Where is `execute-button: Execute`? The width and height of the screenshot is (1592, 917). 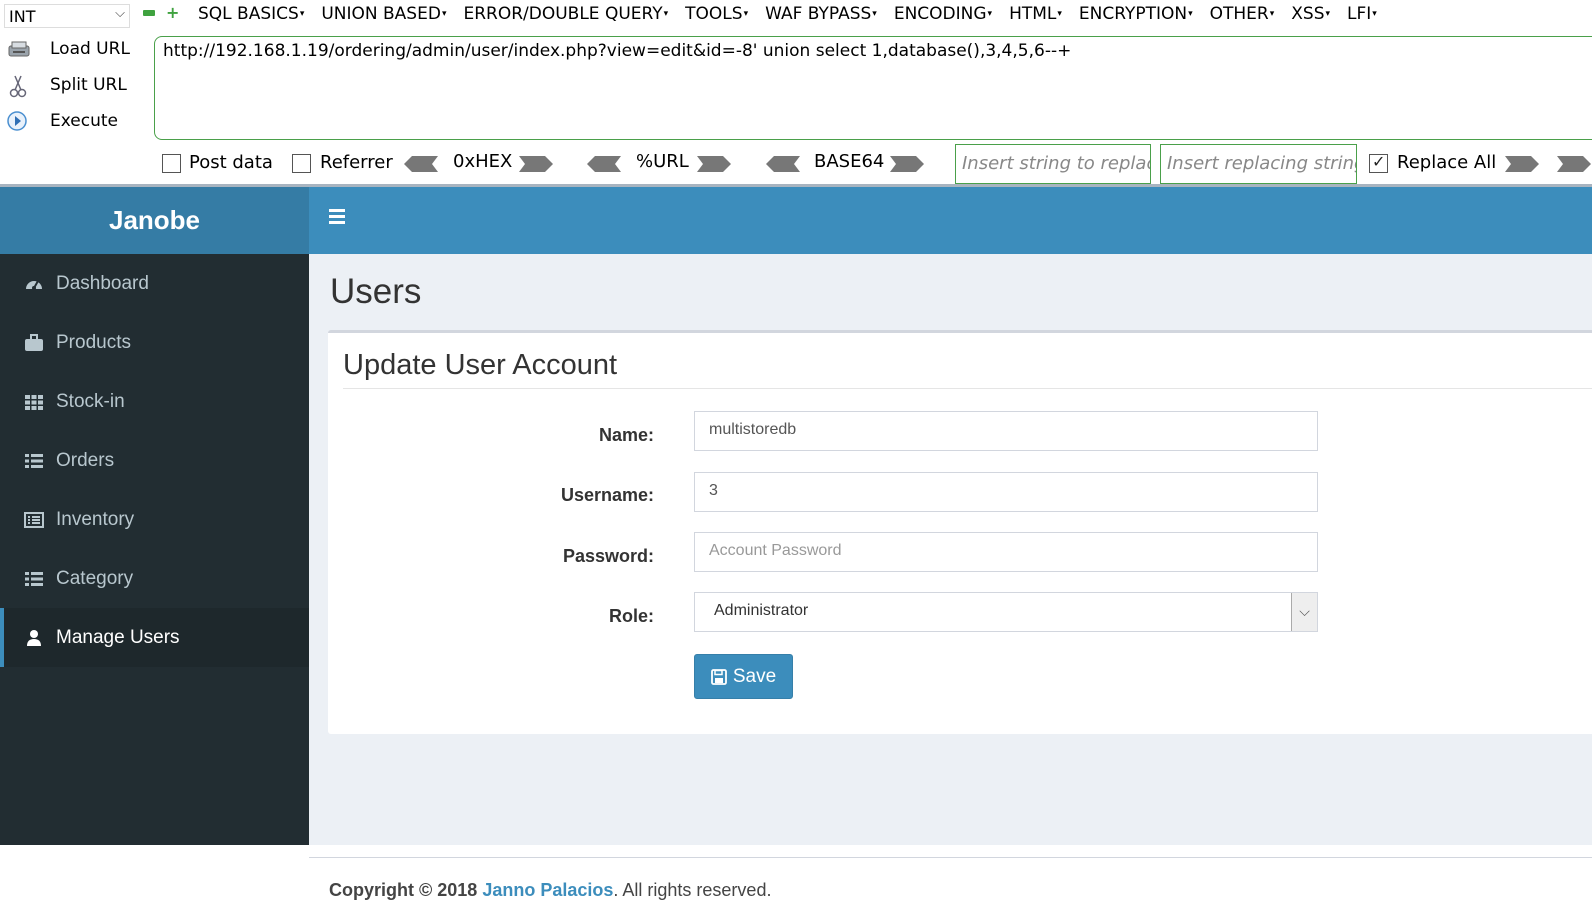 execute-button: Execute is located at coordinates (62, 121).